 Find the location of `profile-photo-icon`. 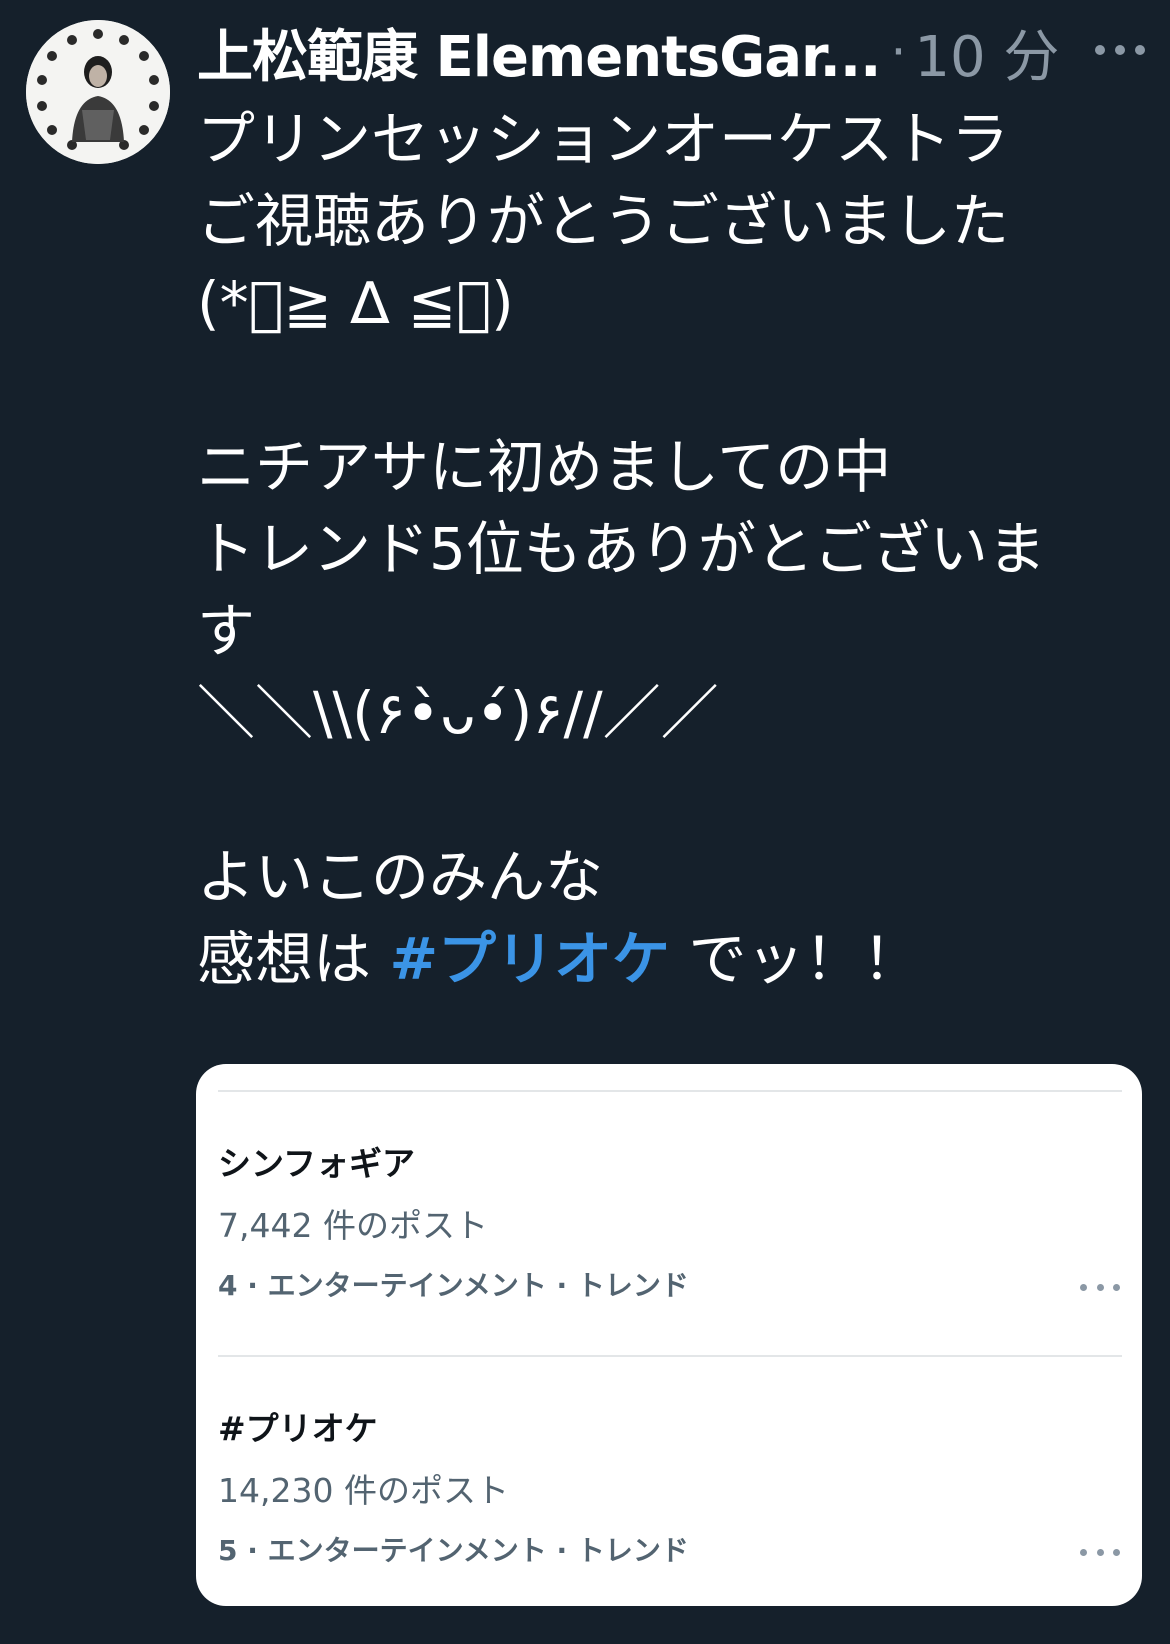

profile-photo-icon is located at coordinates (98, 92).